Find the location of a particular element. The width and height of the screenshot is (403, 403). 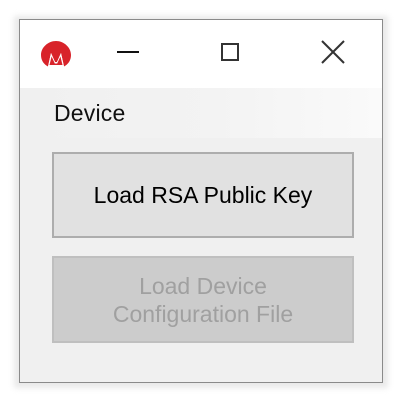

microchip-logo-icon is located at coordinates (56, 54).